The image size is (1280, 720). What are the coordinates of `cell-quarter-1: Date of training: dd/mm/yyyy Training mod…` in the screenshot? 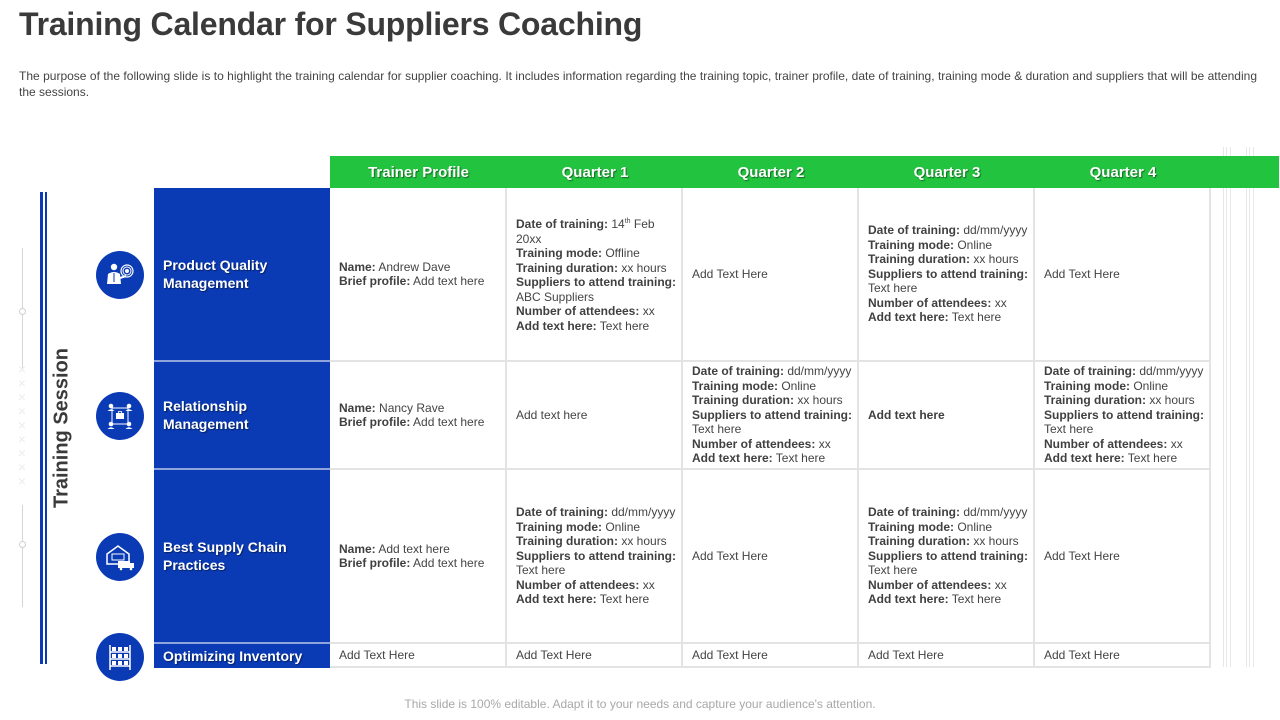 It's located at (595, 557).